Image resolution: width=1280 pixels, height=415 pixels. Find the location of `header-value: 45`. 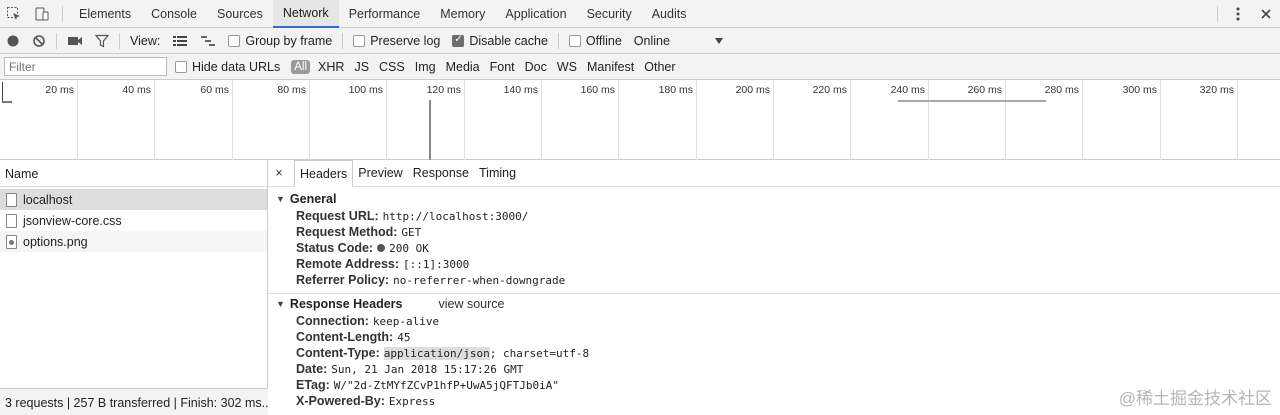

header-value: 45 is located at coordinates (404, 337).